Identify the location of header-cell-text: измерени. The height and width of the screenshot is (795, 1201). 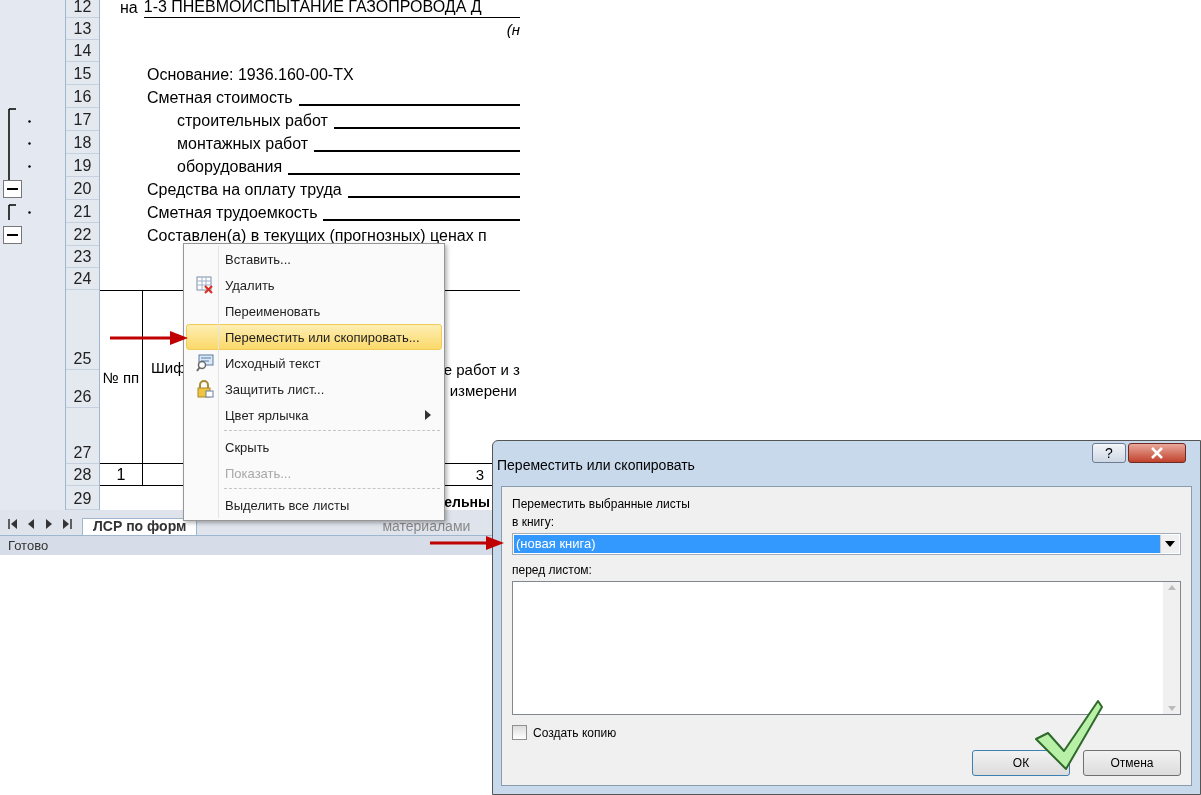
(483, 391).